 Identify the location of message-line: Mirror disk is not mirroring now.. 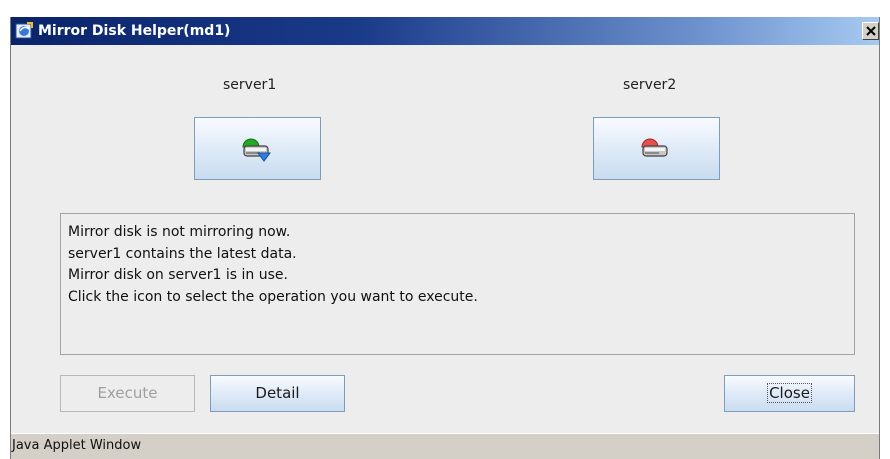
(179, 232).